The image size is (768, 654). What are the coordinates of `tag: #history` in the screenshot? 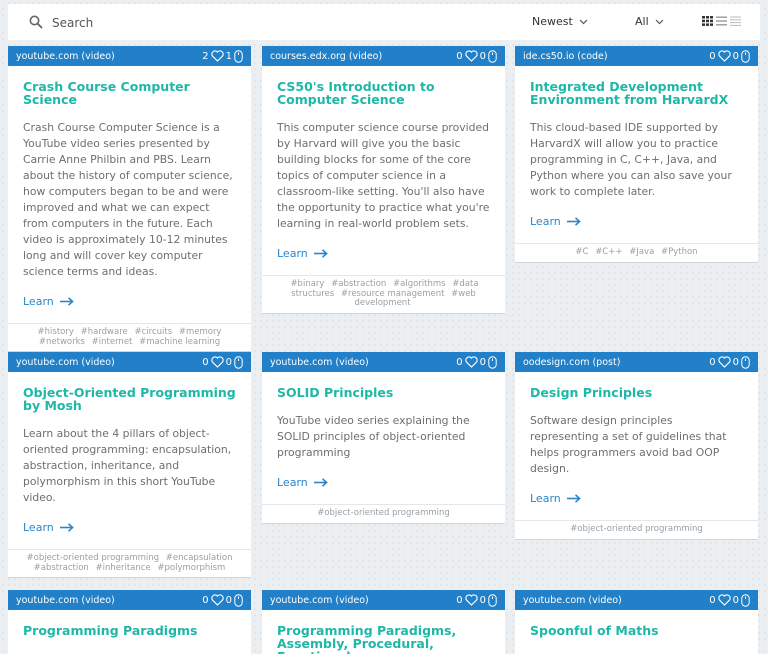 It's located at (56, 332).